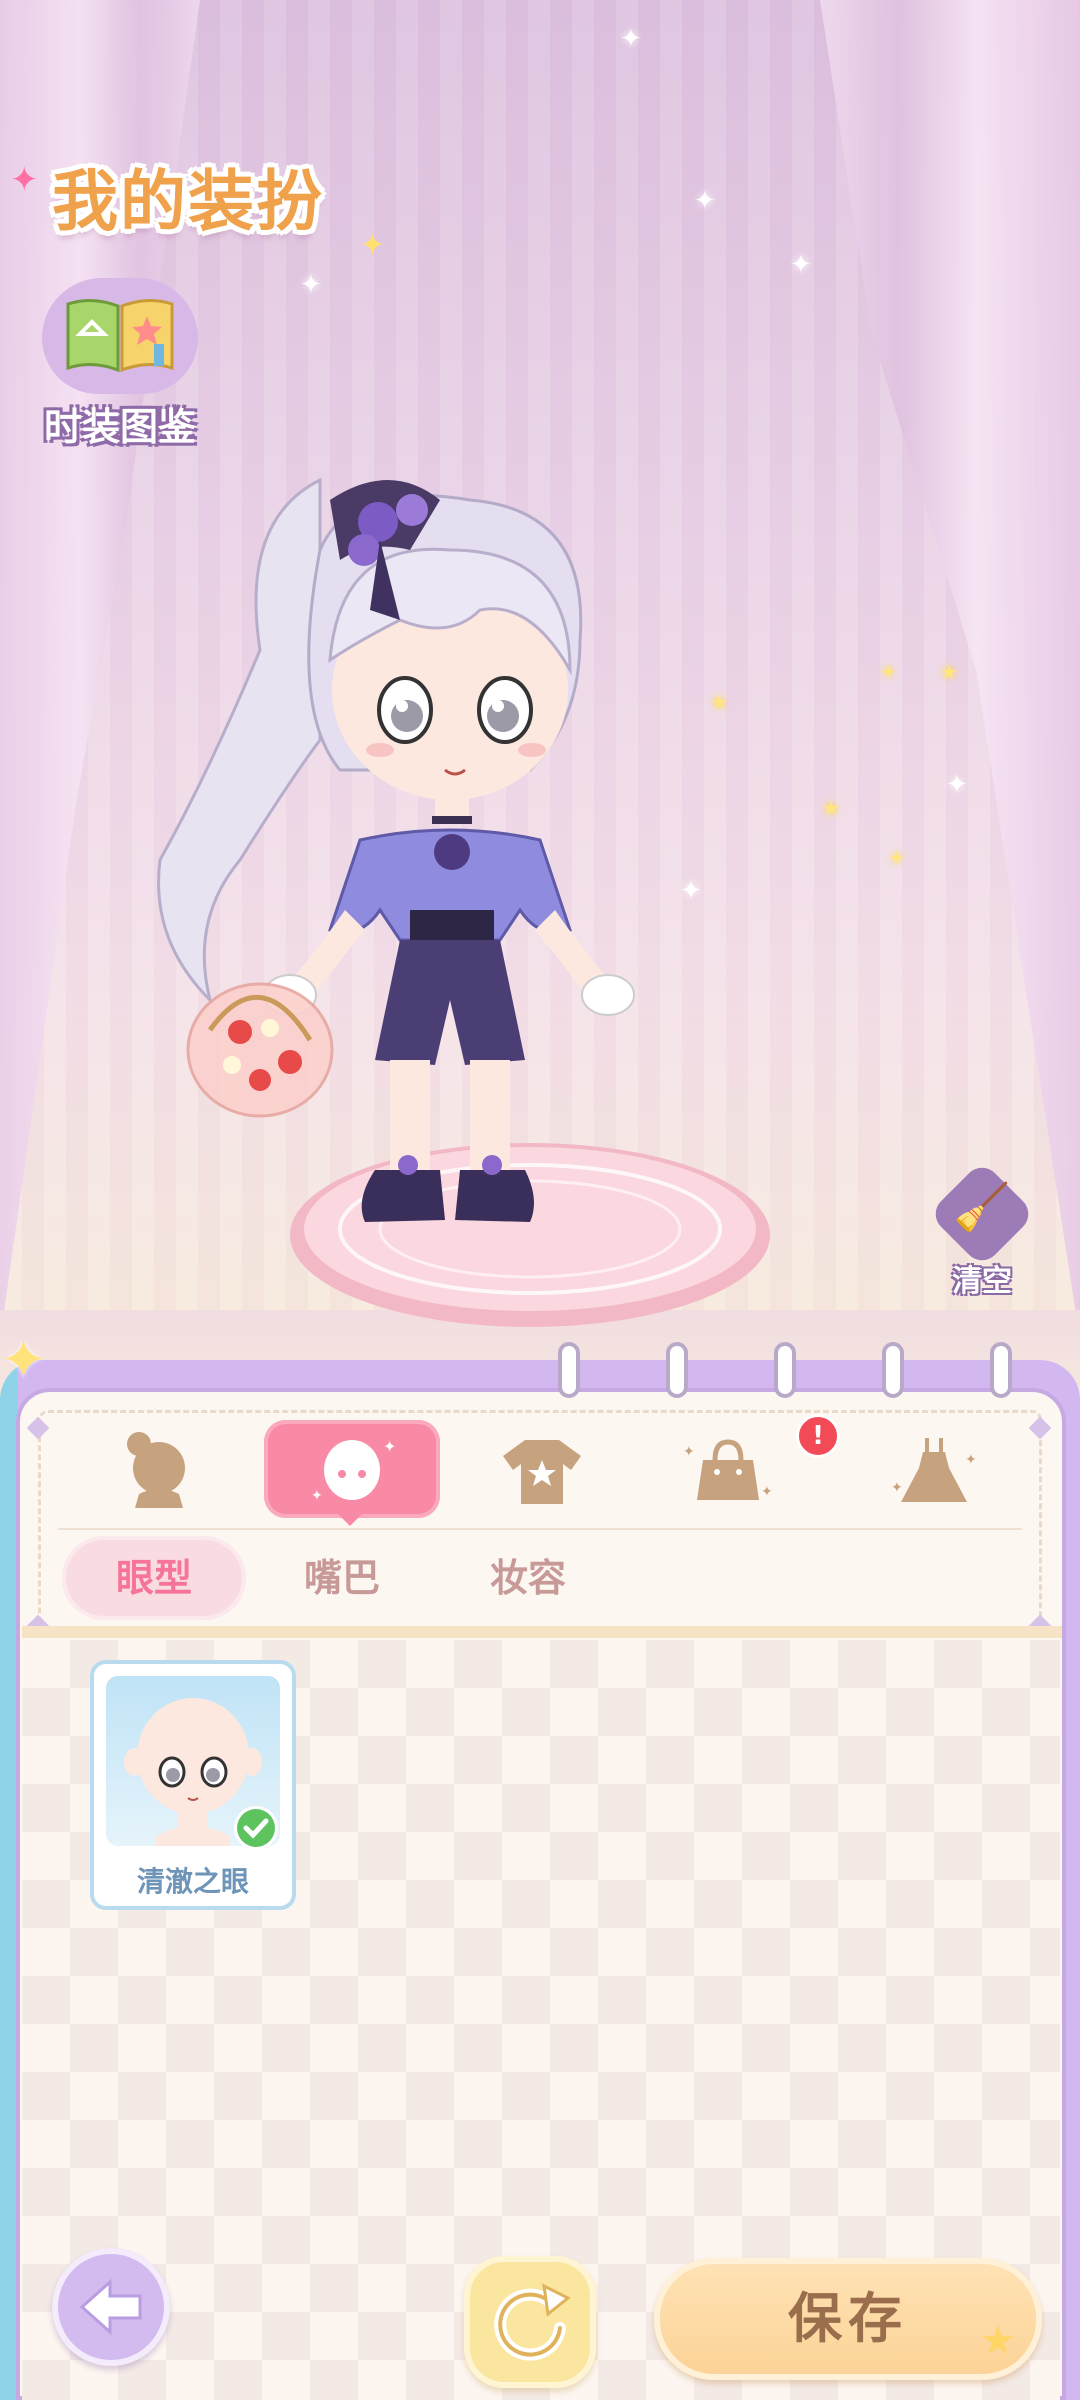 The image size is (1080, 2400). Describe the element at coordinates (193, 1785) in the screenshot. I see `item-card: 清澈之眼` at that location.